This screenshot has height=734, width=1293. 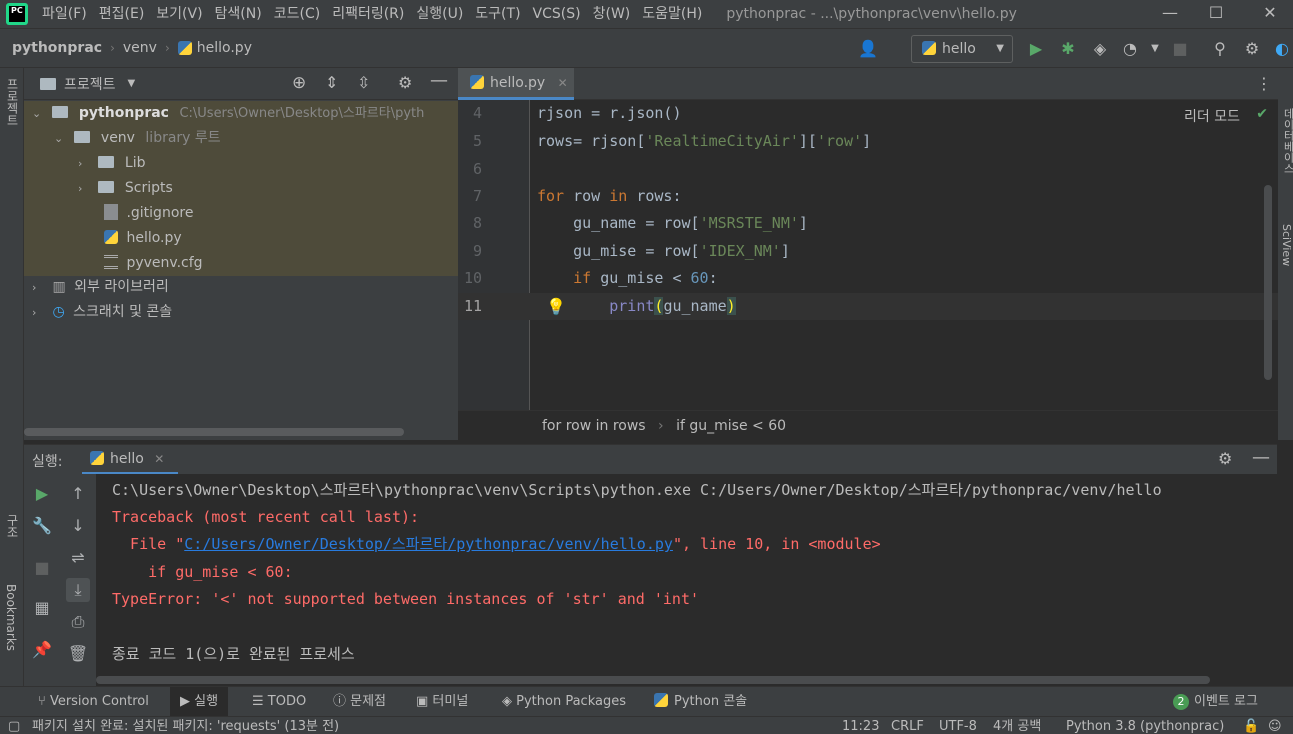 I want to click on notification-icon: ☺, so click(x=1275, y=725).